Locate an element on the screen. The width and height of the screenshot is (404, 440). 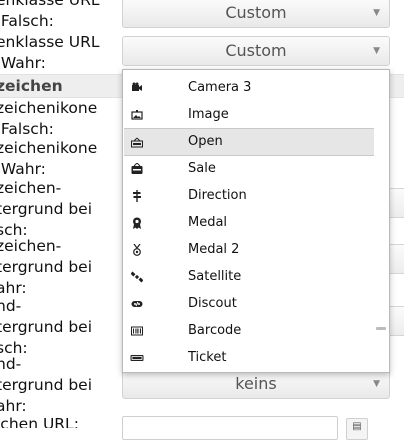
dropdown-option-label: Medal 2 is located at coordinates (214, 249).